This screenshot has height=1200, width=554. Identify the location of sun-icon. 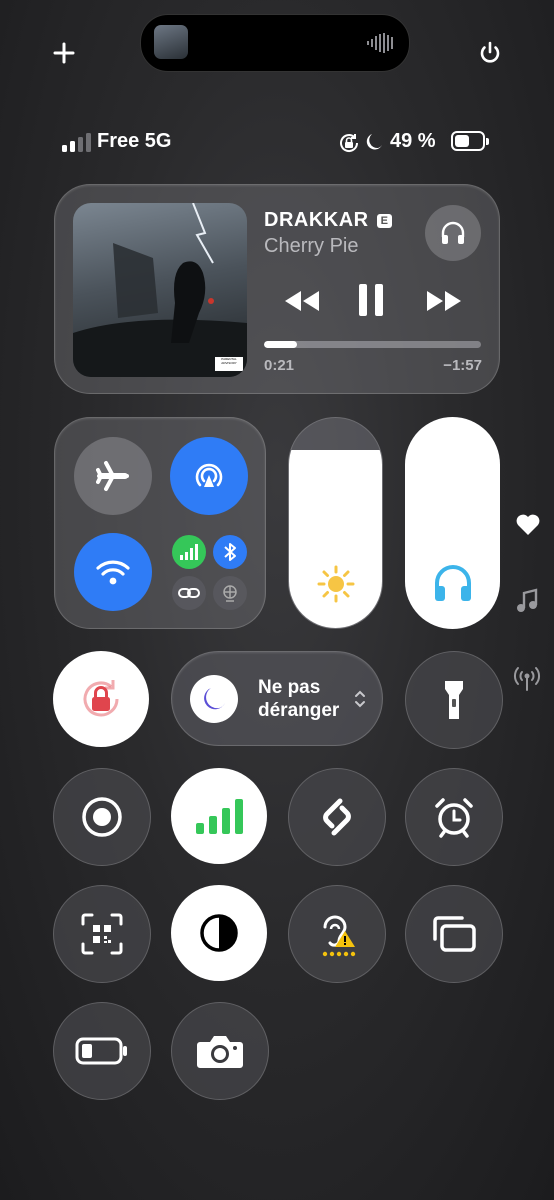
(336, 584).